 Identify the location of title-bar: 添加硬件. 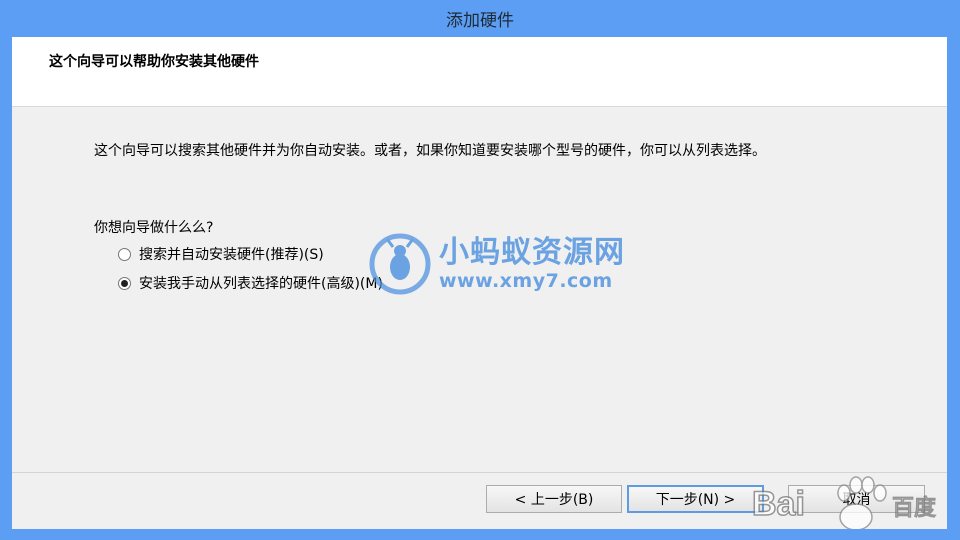
(480, 18).